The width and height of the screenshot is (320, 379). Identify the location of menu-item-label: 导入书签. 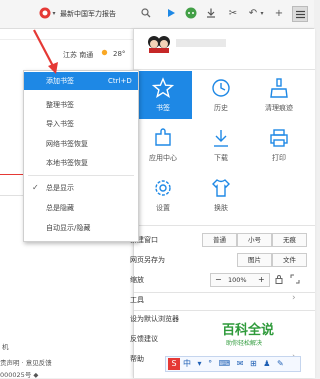
(60, 124).